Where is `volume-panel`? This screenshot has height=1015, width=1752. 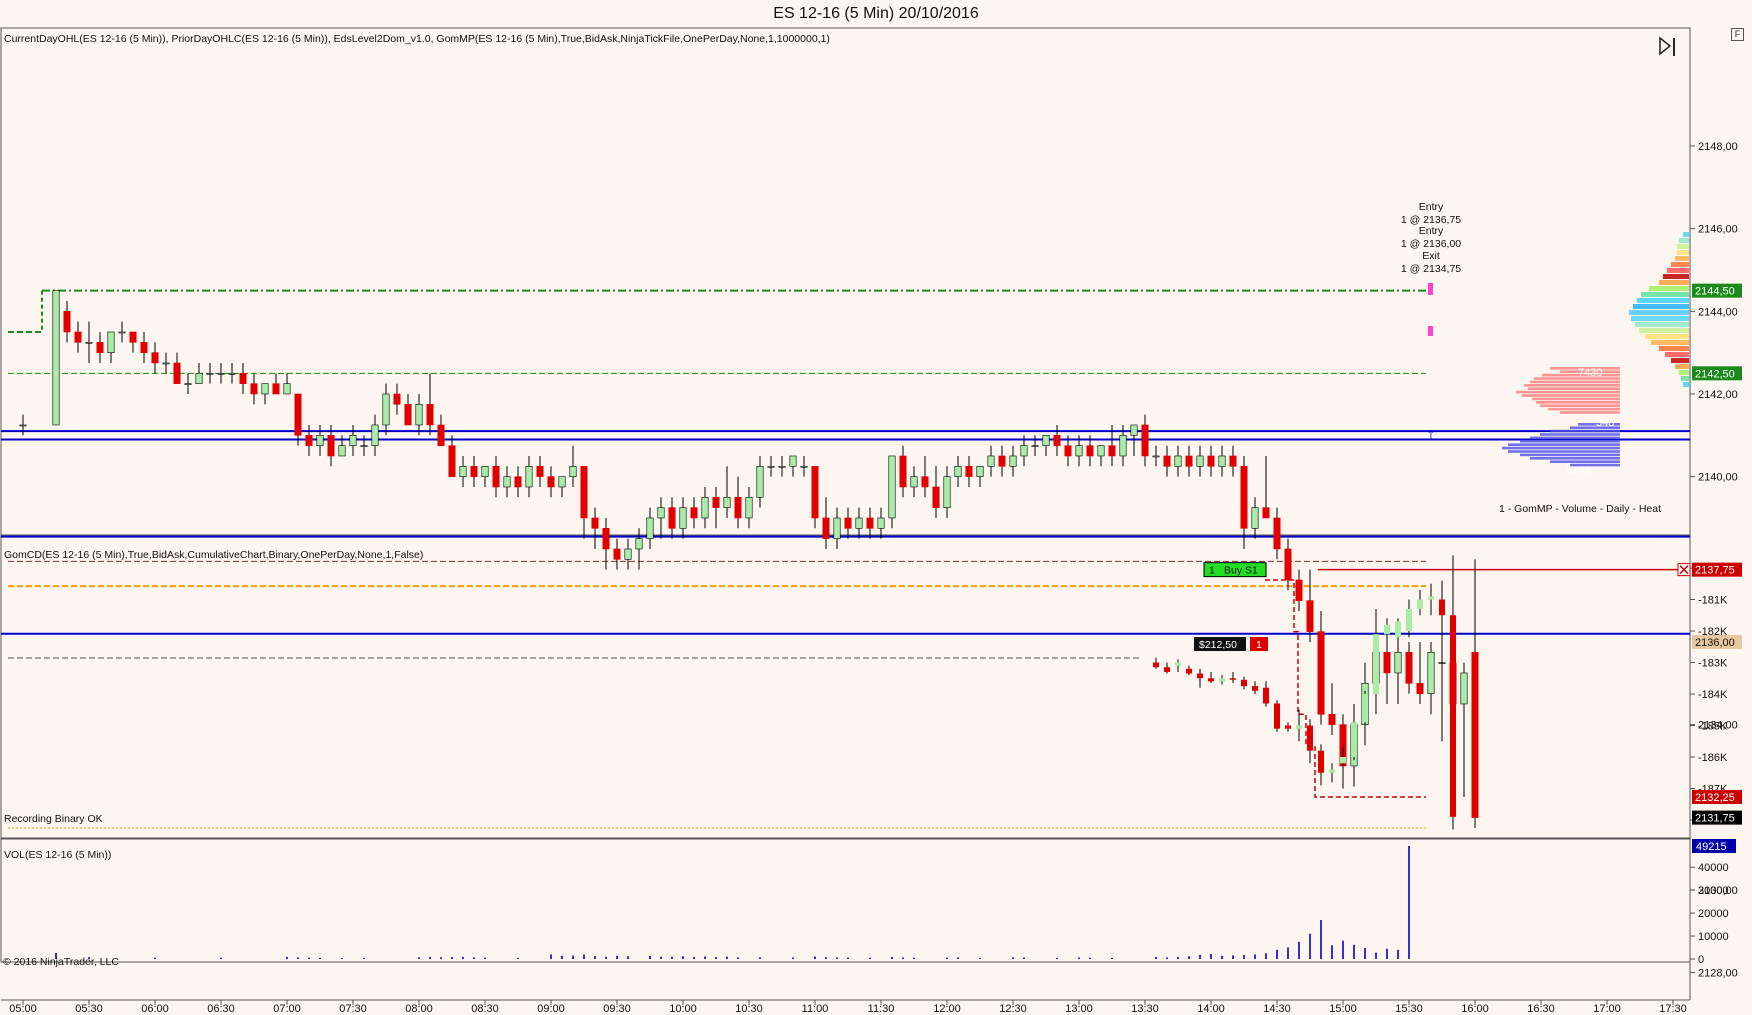 volume-panel is located at coordinates (845, 900).